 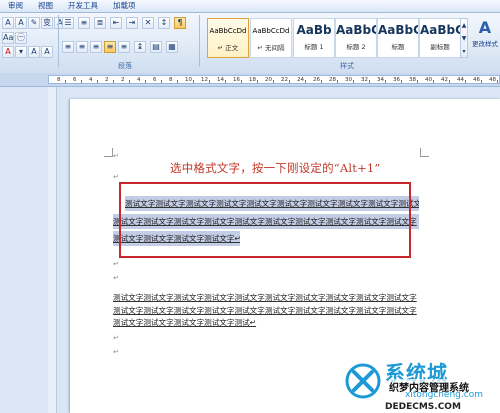 What do you see at coordinates (8, 38) in the screenshot?
I see `char-scale-icon: Aa` at bounding box center [8, 38].